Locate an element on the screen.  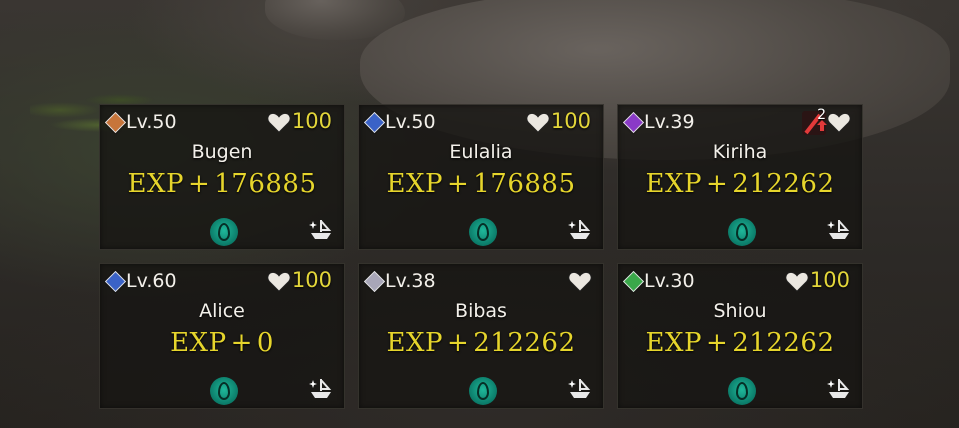
character-card-eulalia: Lv.50 100 Eulalia EXP +176885 is located at coordinates (481, 177).